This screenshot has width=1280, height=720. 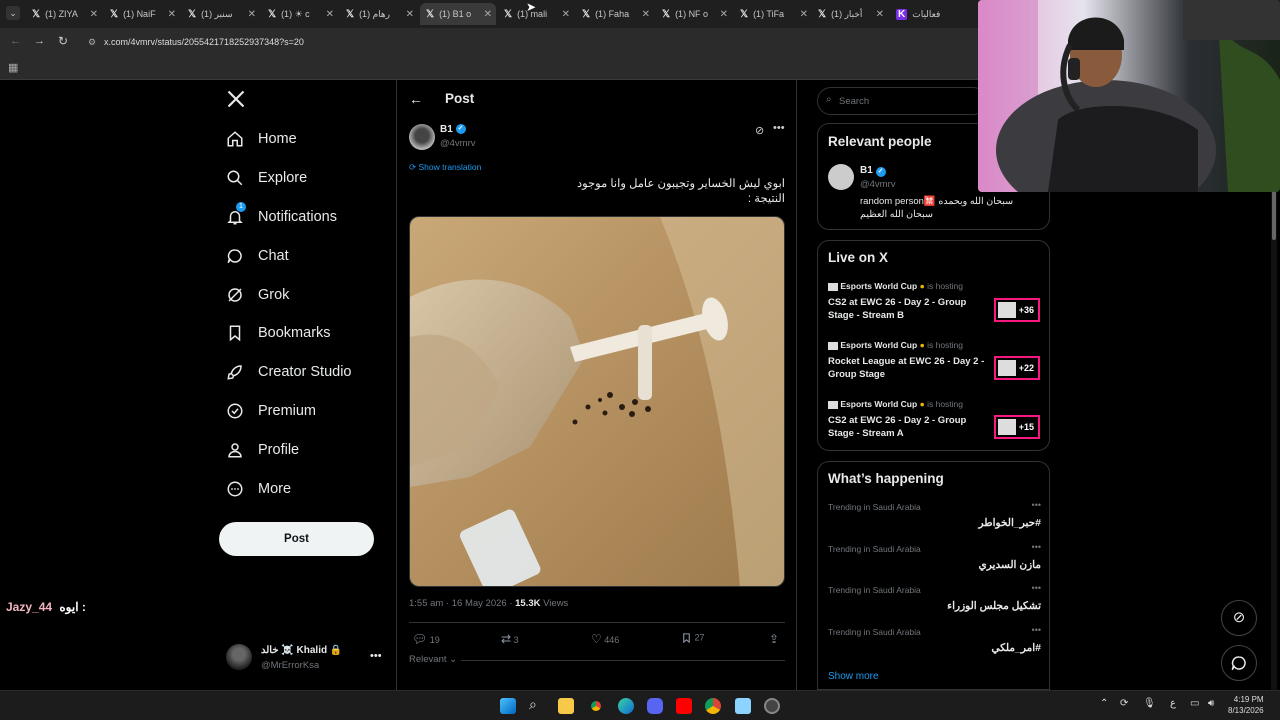 What do you see at coordinates (533, 704) in the screenshot?
I see `search-icon: ⌕` at bounding box center [533, 704].